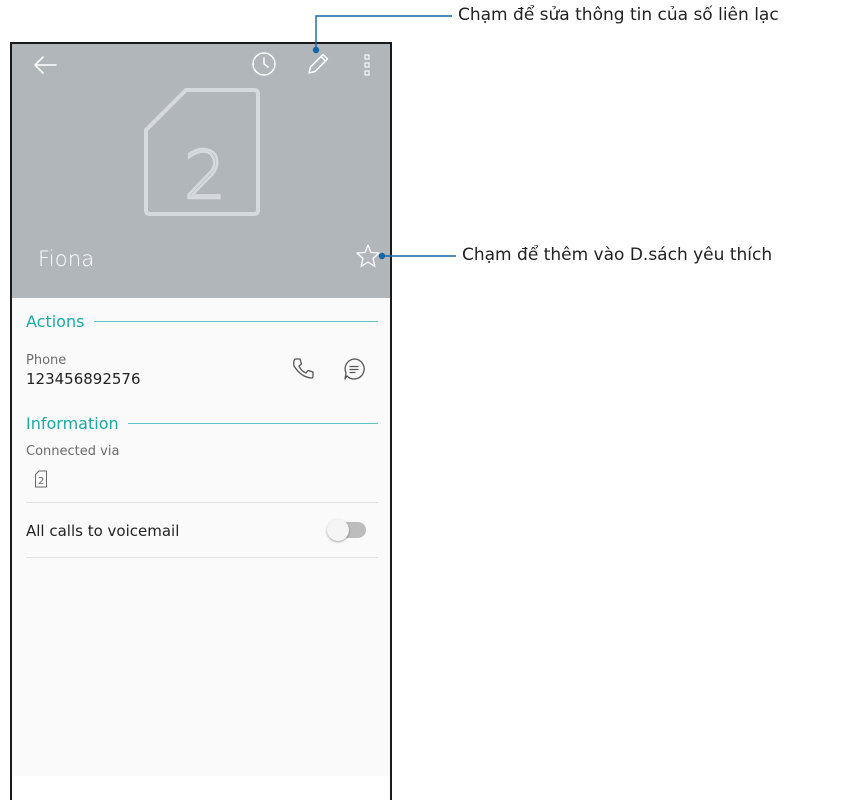 This screenshot has width=844, height=800. I want to click on sim-slot-icon: 2, so click(41, 479).